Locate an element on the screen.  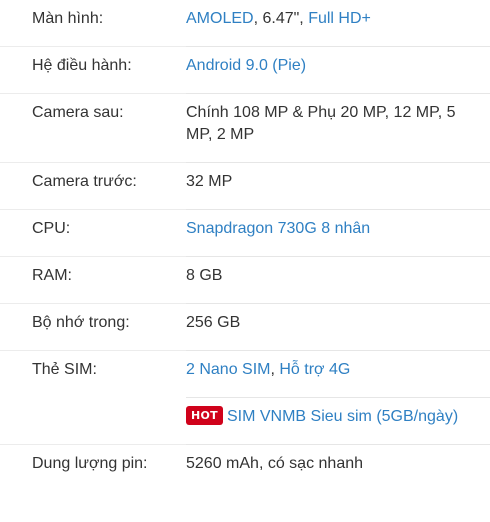
os-link: Android 9.0 (Pie) is located at coordinates (246, 65).